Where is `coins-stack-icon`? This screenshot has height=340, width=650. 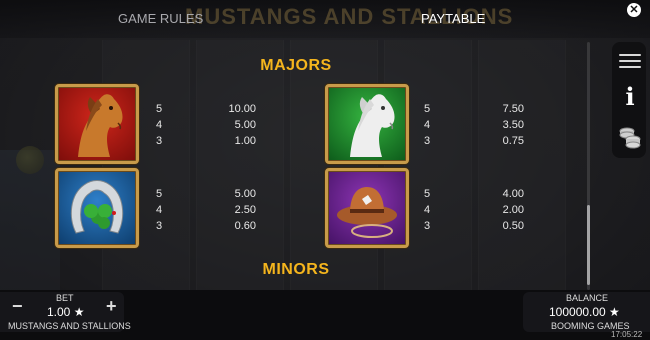
coins-stack-icon is located at coordinates (630, 137).